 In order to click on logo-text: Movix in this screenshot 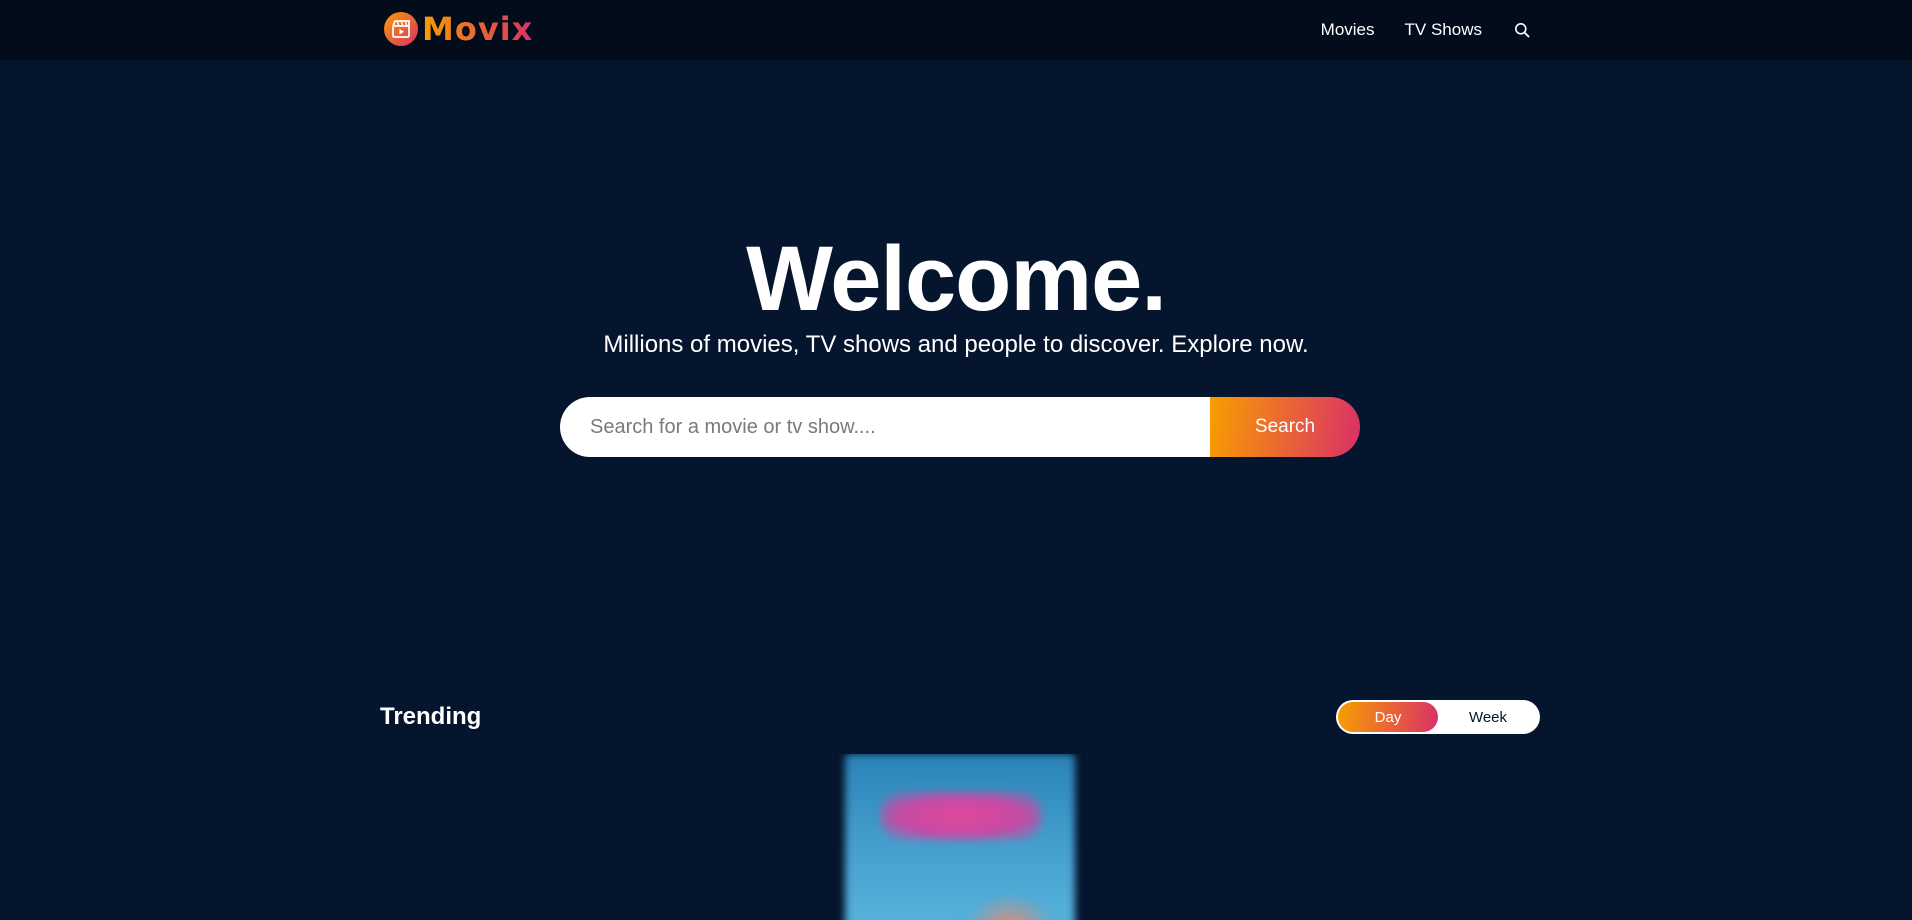, I will do `click(478, 29)`.